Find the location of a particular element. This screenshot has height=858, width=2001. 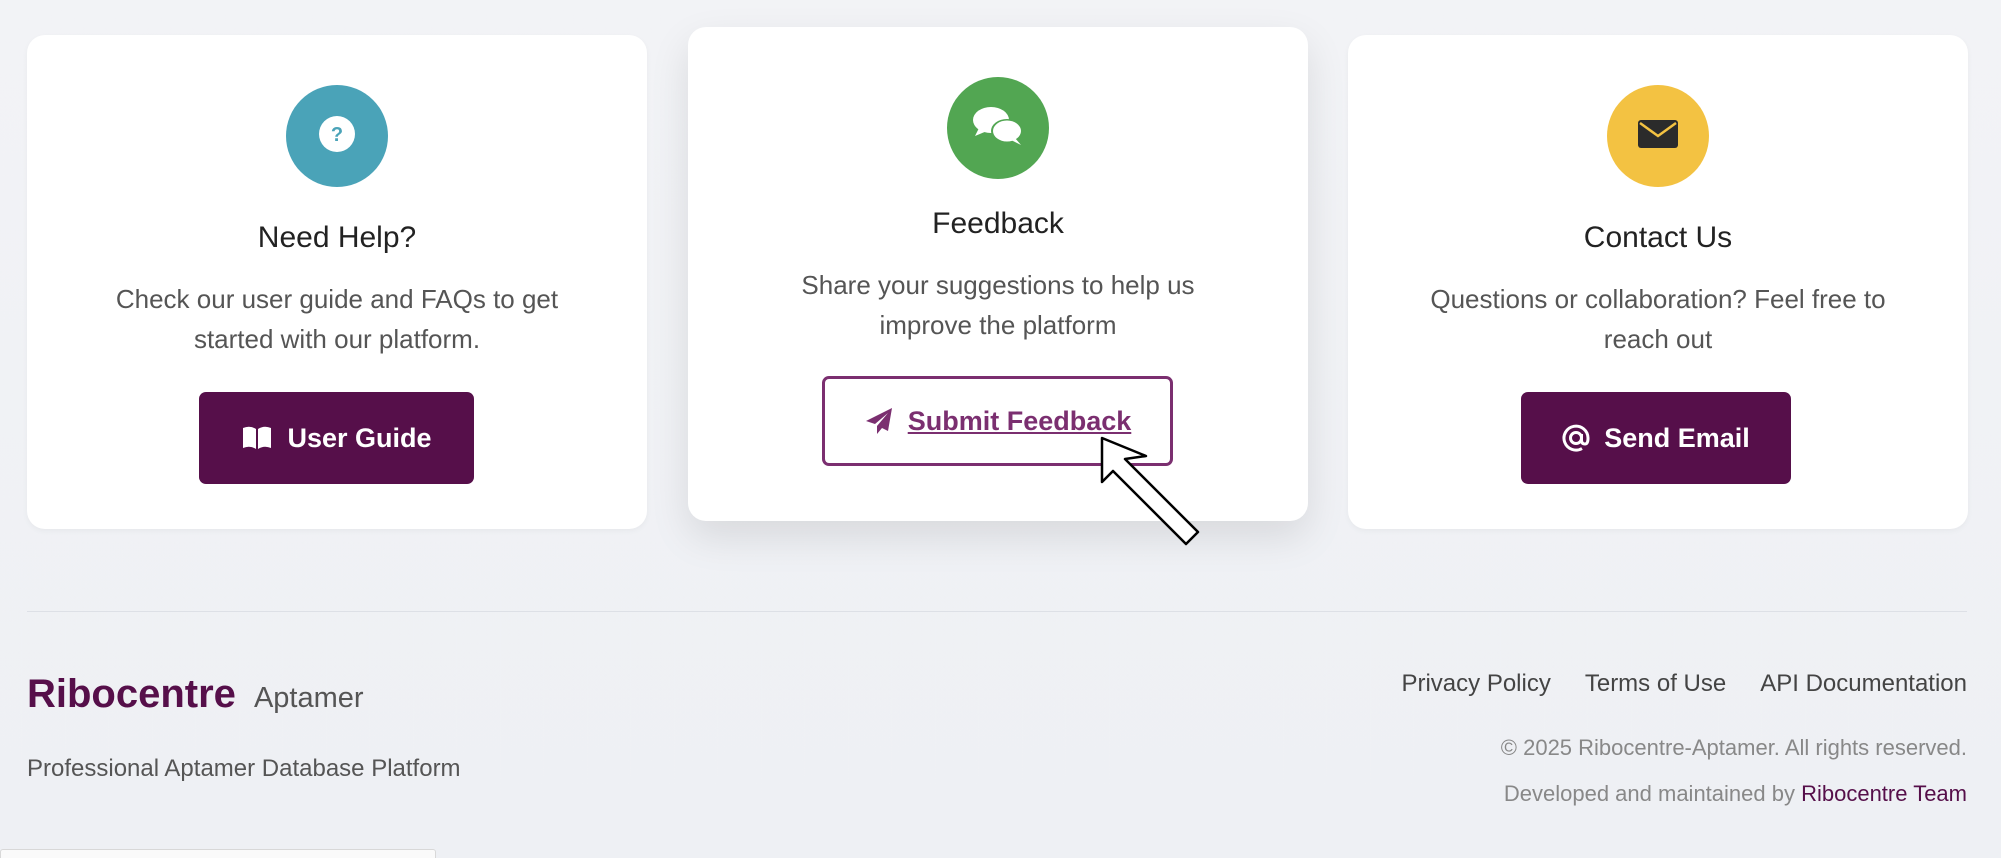

ribocentre-team-link: Ribocentre Team is located at coordinates (1884, 793).